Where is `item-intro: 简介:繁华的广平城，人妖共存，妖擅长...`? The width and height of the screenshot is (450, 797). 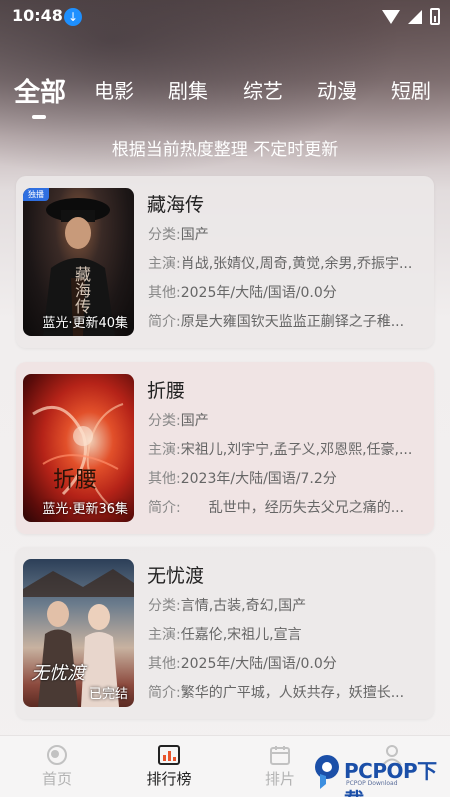
item-intro: 简介:繁华的广平城，人妖共存，妖擅长... is located at coordinates (276, 693).